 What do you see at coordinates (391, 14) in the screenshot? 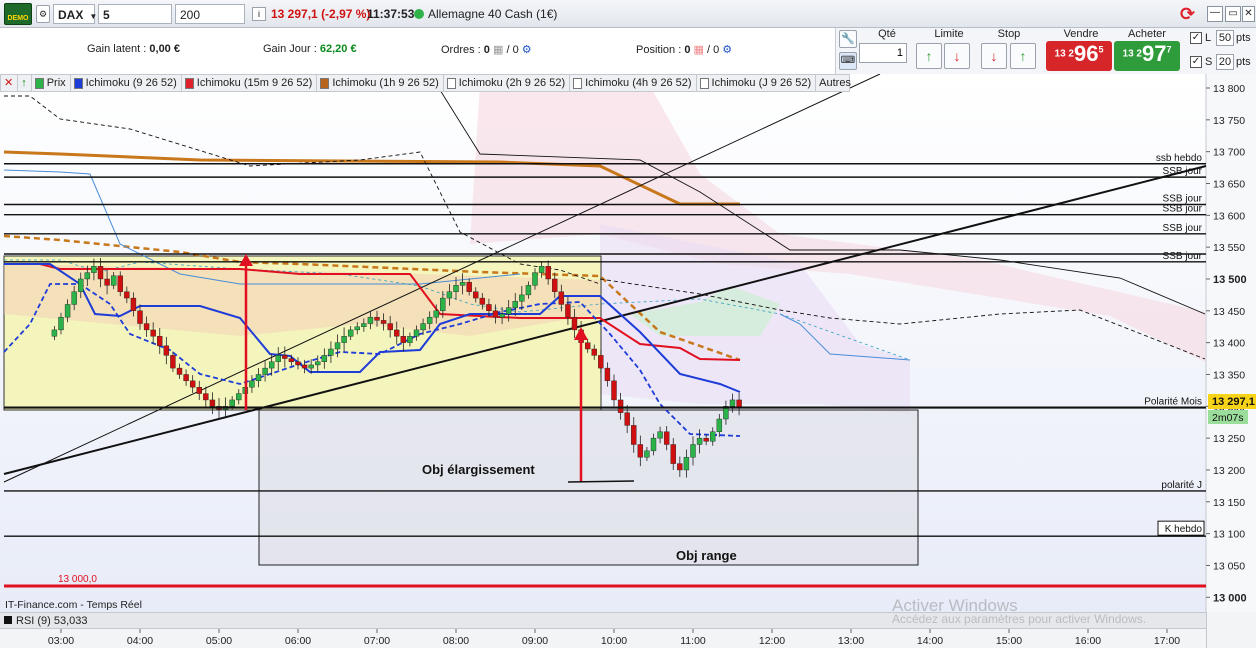
I see `clock-time: 11:37:53` at bounding box center [391, 14].